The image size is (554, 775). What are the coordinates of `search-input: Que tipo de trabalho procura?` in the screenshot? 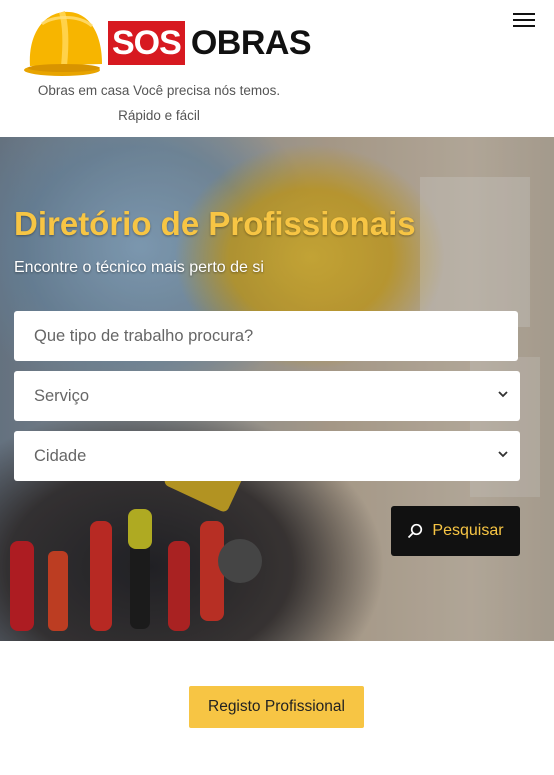 It's located at (266, 336).